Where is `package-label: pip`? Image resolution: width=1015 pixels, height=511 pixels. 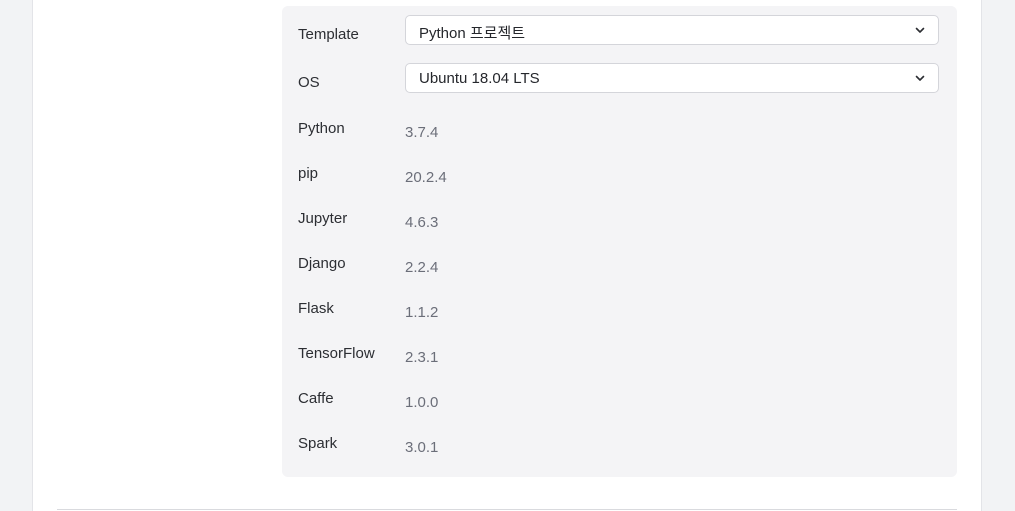 package-label: pip is located at coordinates (308, 173).